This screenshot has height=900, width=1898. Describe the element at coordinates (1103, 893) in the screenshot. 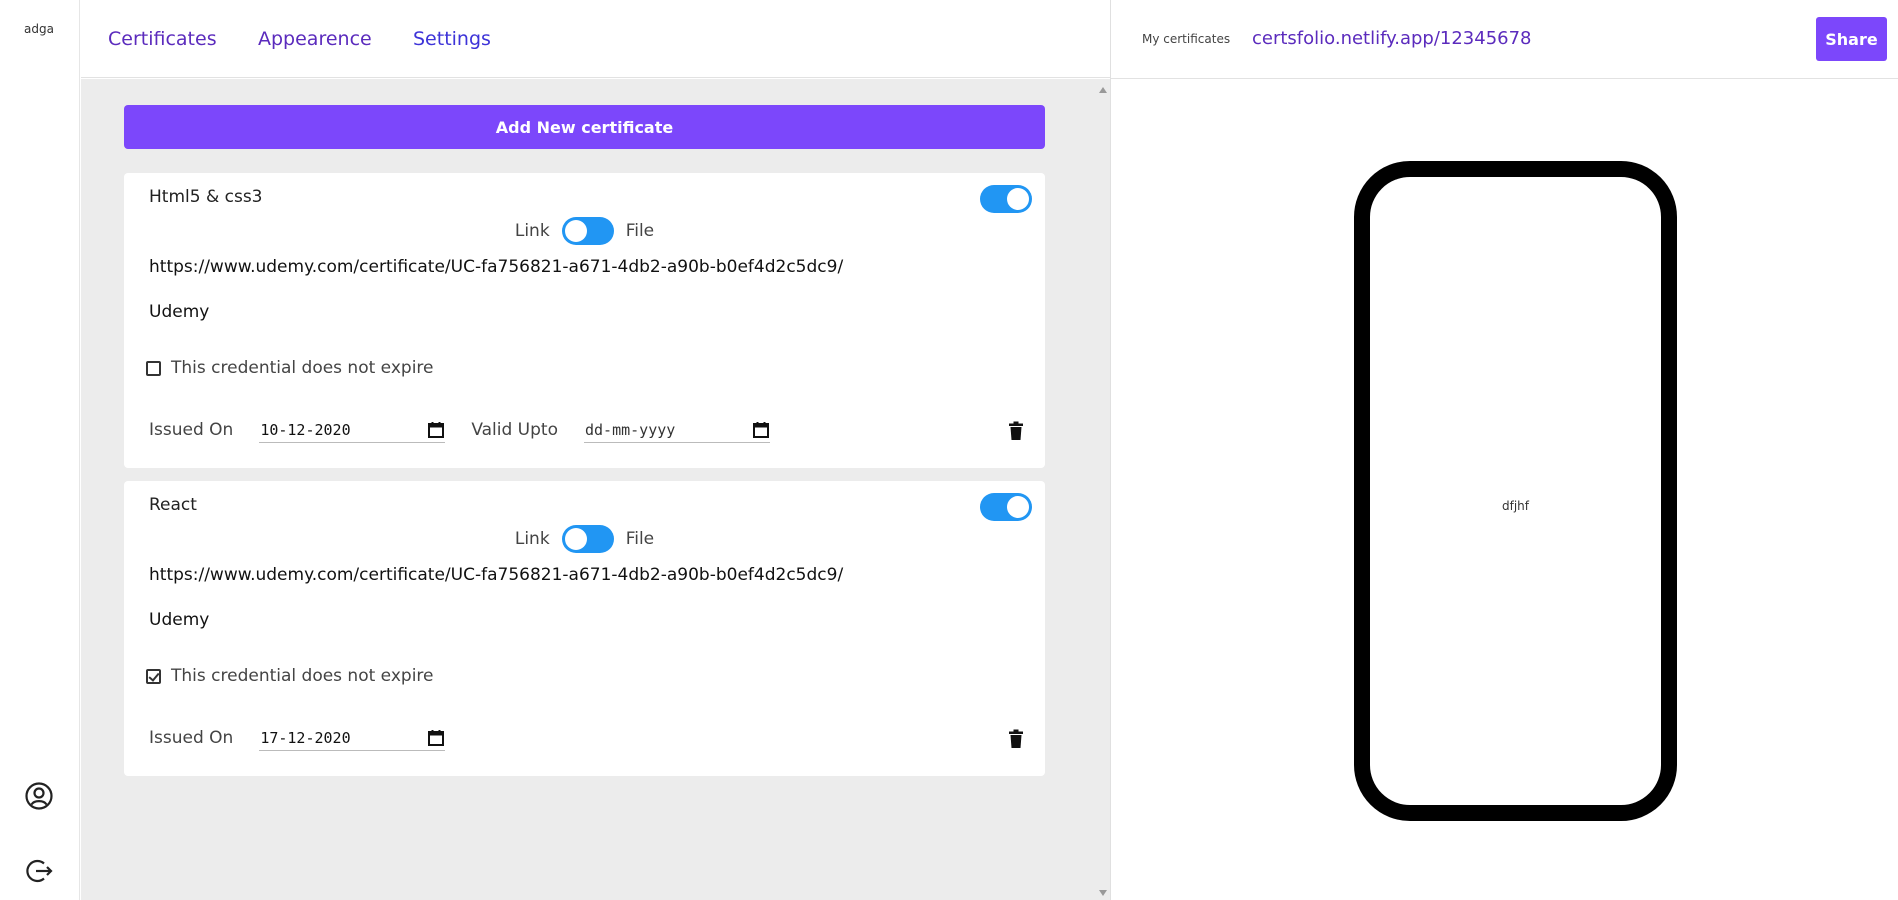

I see `scroll-down-icon` at that location.